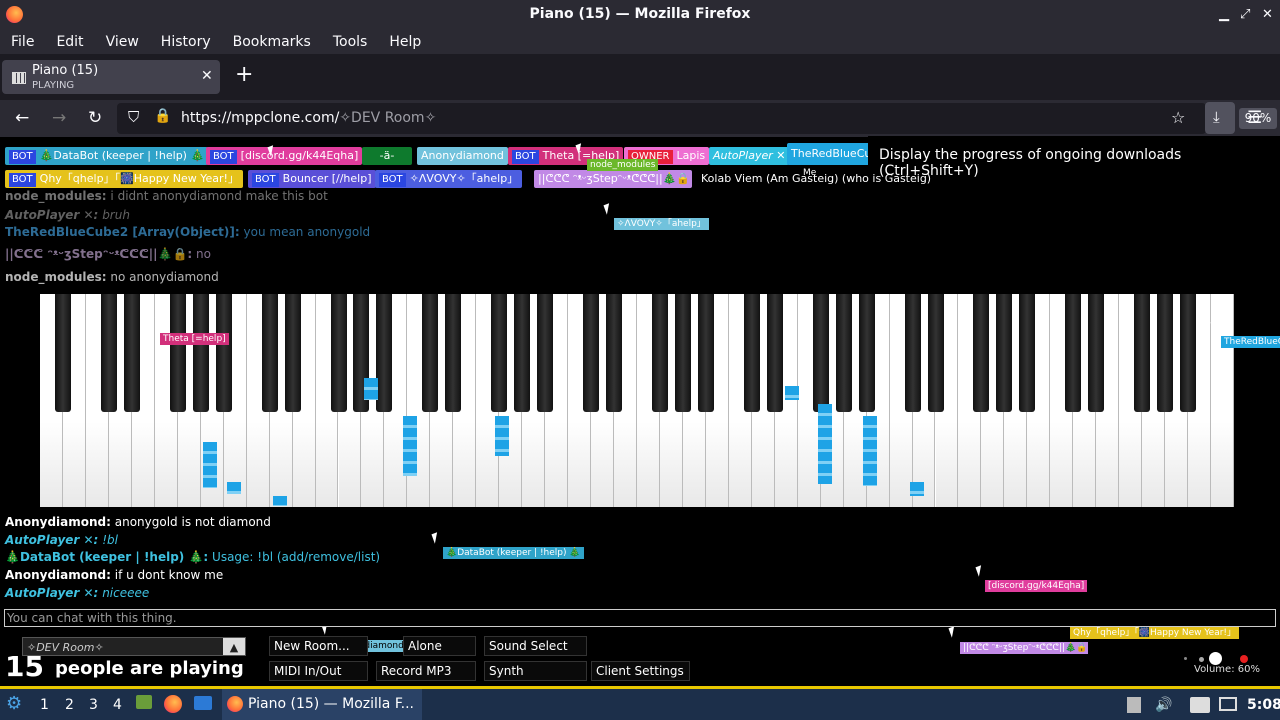 The height and width of the screenshot is (720, 1280). Describe the element at coordinates (1224, 14) in the screenshot. I see `minimize-icon: ▁` at that location.